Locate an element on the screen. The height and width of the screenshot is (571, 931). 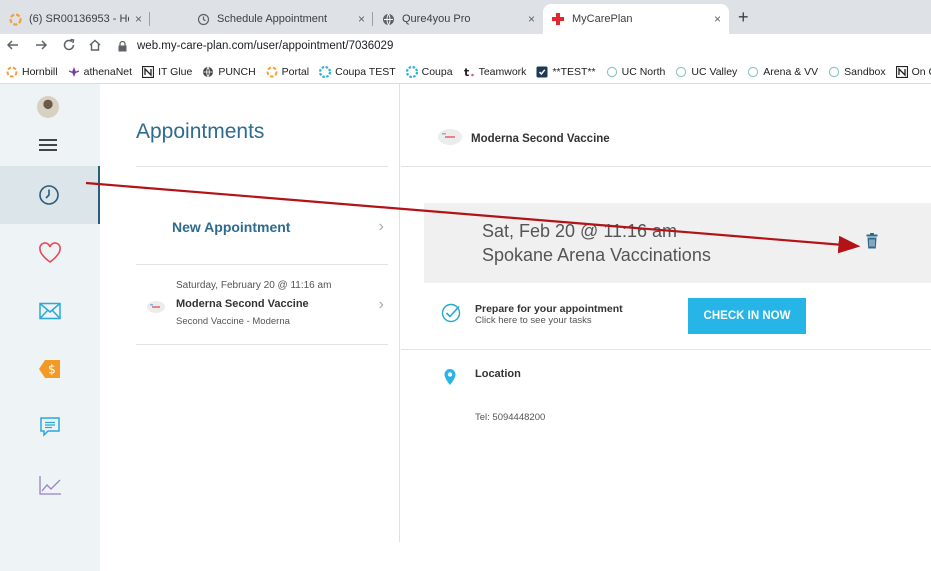
forward-arrow-icon is located at coordinates (41, 47).